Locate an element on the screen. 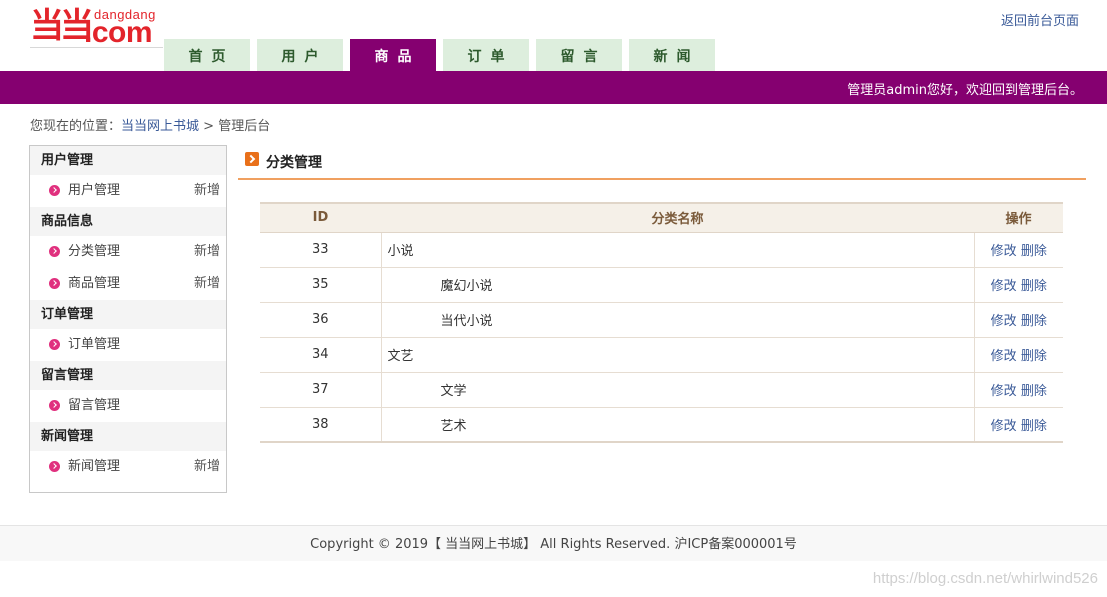 The height and width of the screenshot is (597, 1107). sidebar-item-product-management: 商品管理 新增 is located at coordinates (128, 284).